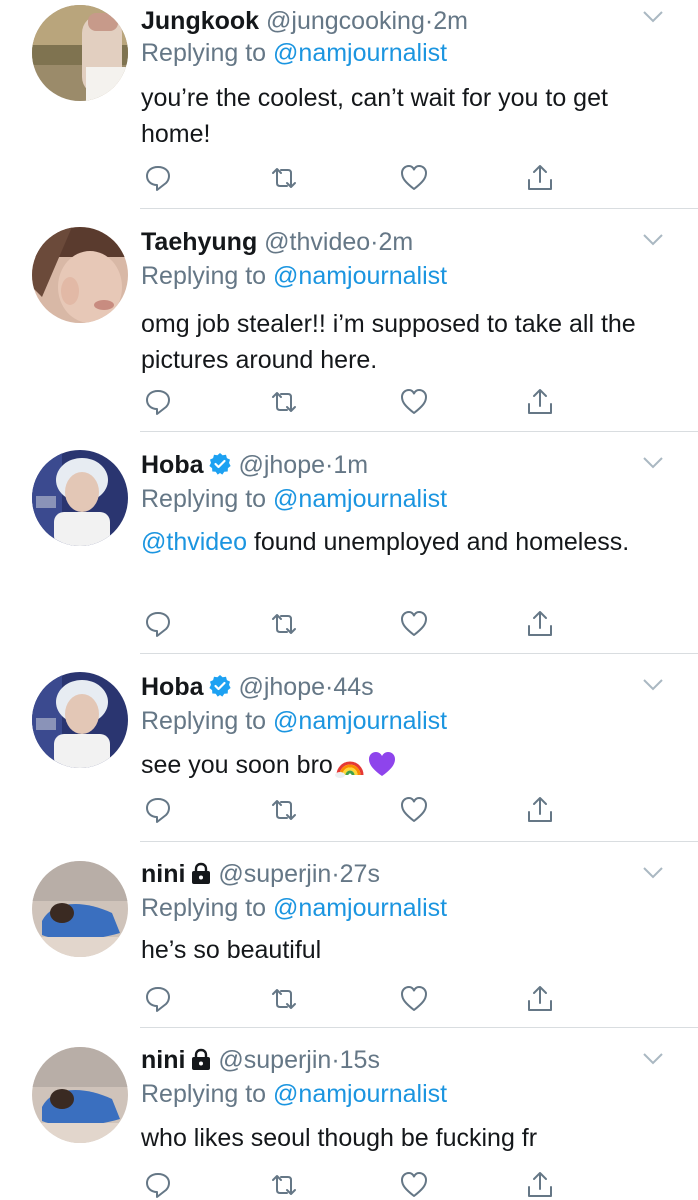  Describe the element at coordinates (339, 1138) in the screenshot. I see `tweet-text: who likes seoul though be fucking fr` at that location.